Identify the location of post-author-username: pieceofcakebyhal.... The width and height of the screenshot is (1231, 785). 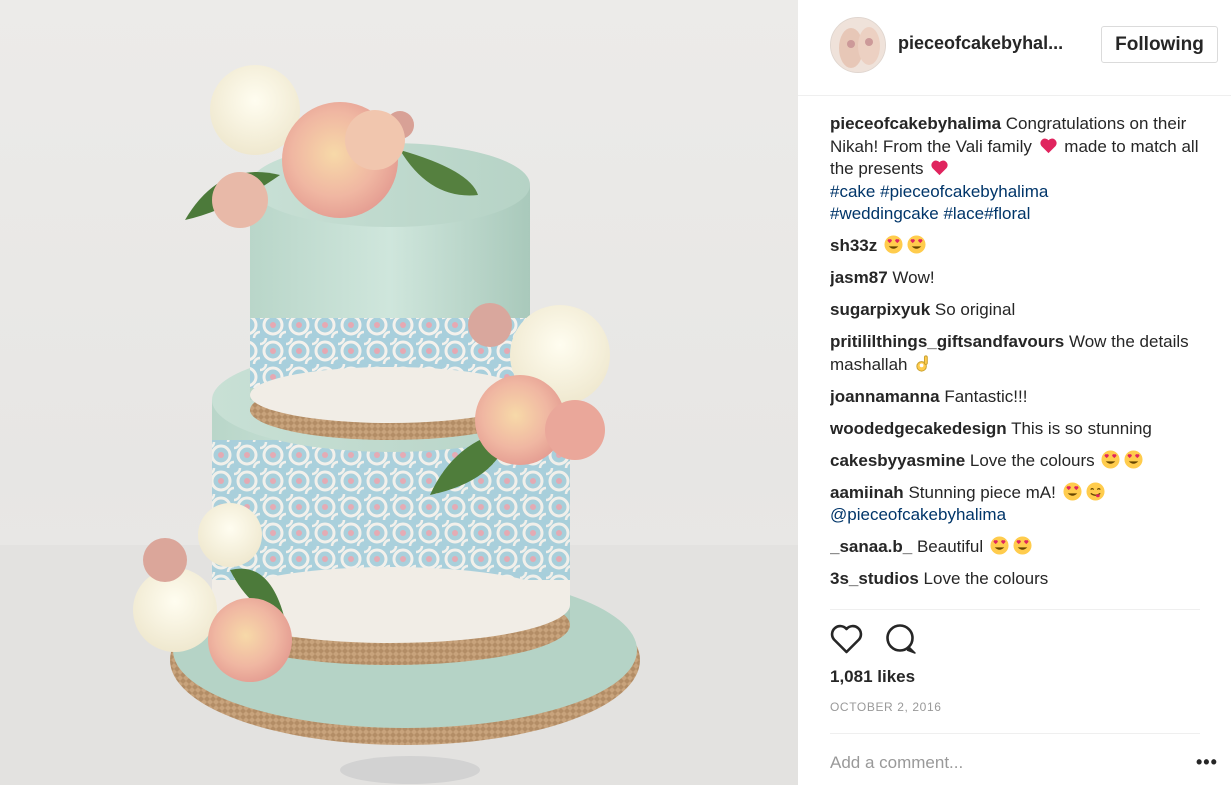
(988, 43).